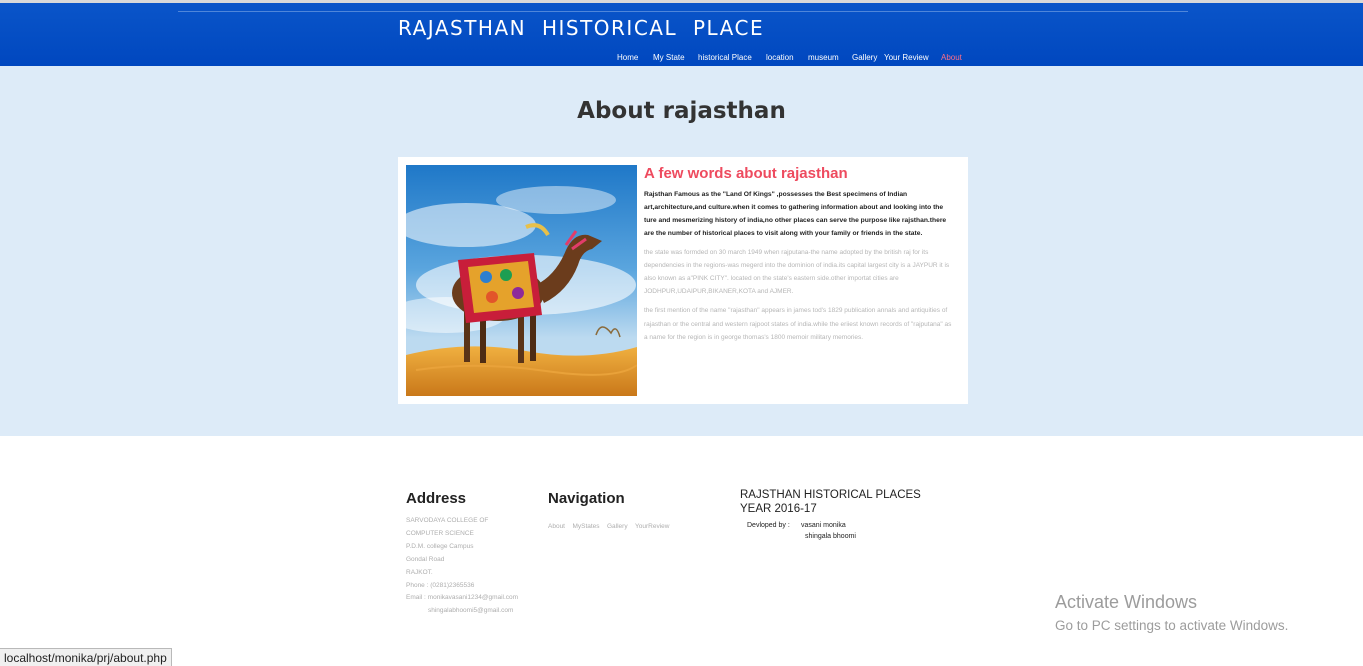  Describe the element at coordinates (823, 57) in the screenshot. I see `nav-link-museum: museum` at that location.